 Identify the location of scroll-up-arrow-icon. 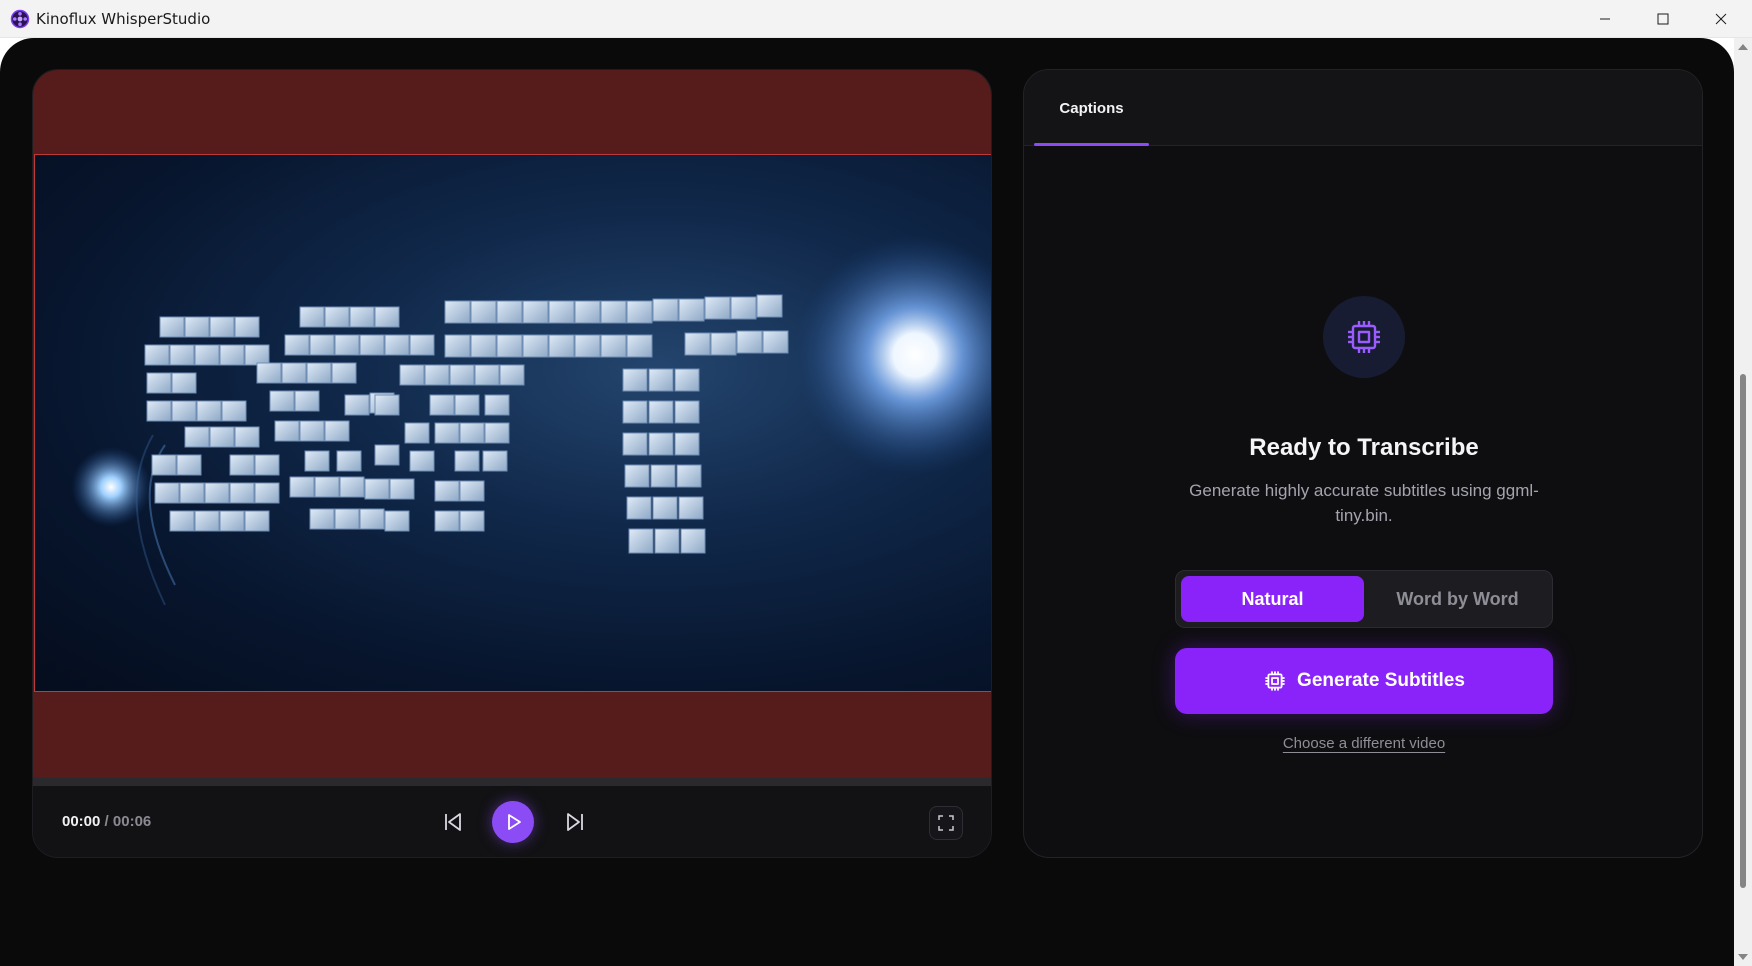
(1743, 47).